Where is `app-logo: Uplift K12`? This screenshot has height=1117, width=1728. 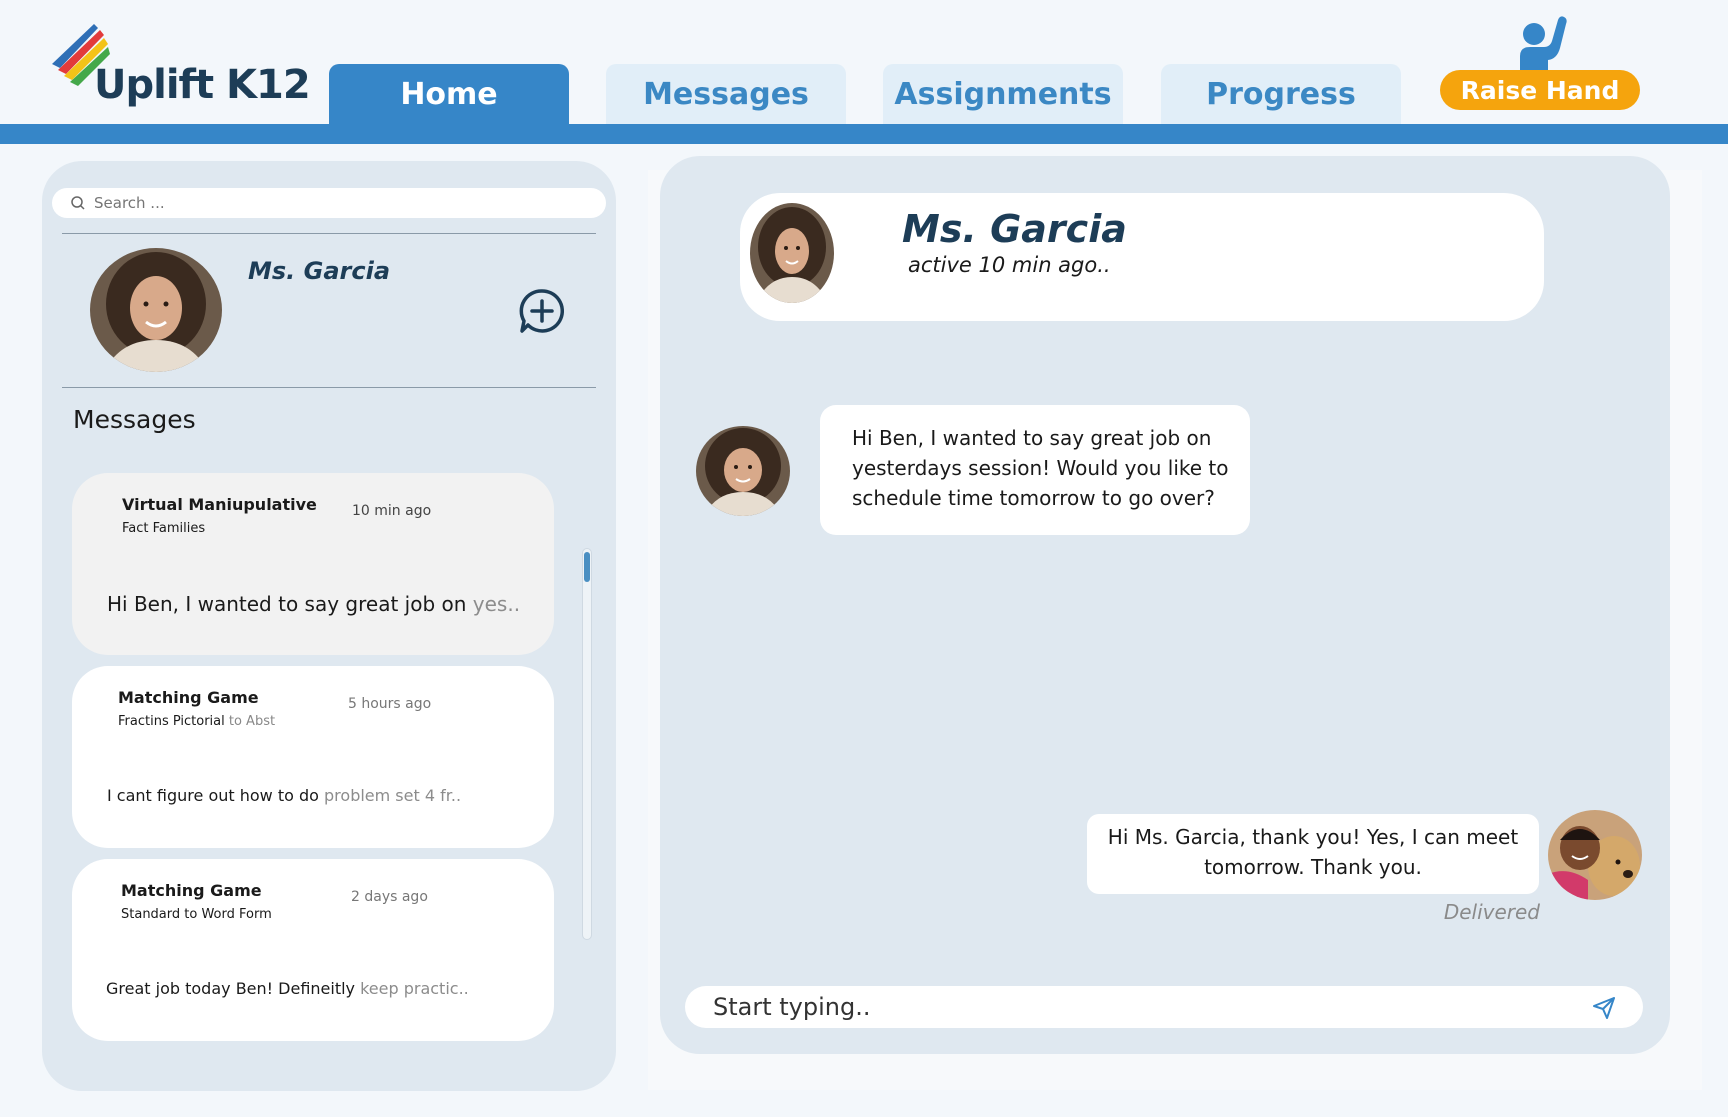
app-logo: Uplift K12 is located at coordinates (179, 63).